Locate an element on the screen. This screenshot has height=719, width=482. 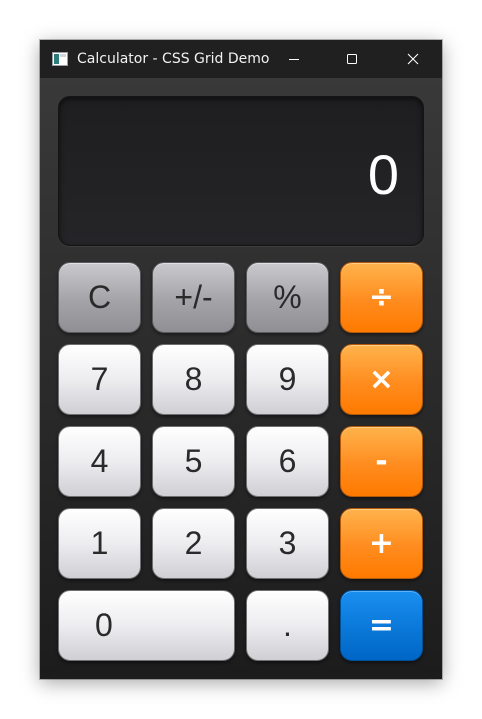
clear-button: C is located at coordinates (99, 297).